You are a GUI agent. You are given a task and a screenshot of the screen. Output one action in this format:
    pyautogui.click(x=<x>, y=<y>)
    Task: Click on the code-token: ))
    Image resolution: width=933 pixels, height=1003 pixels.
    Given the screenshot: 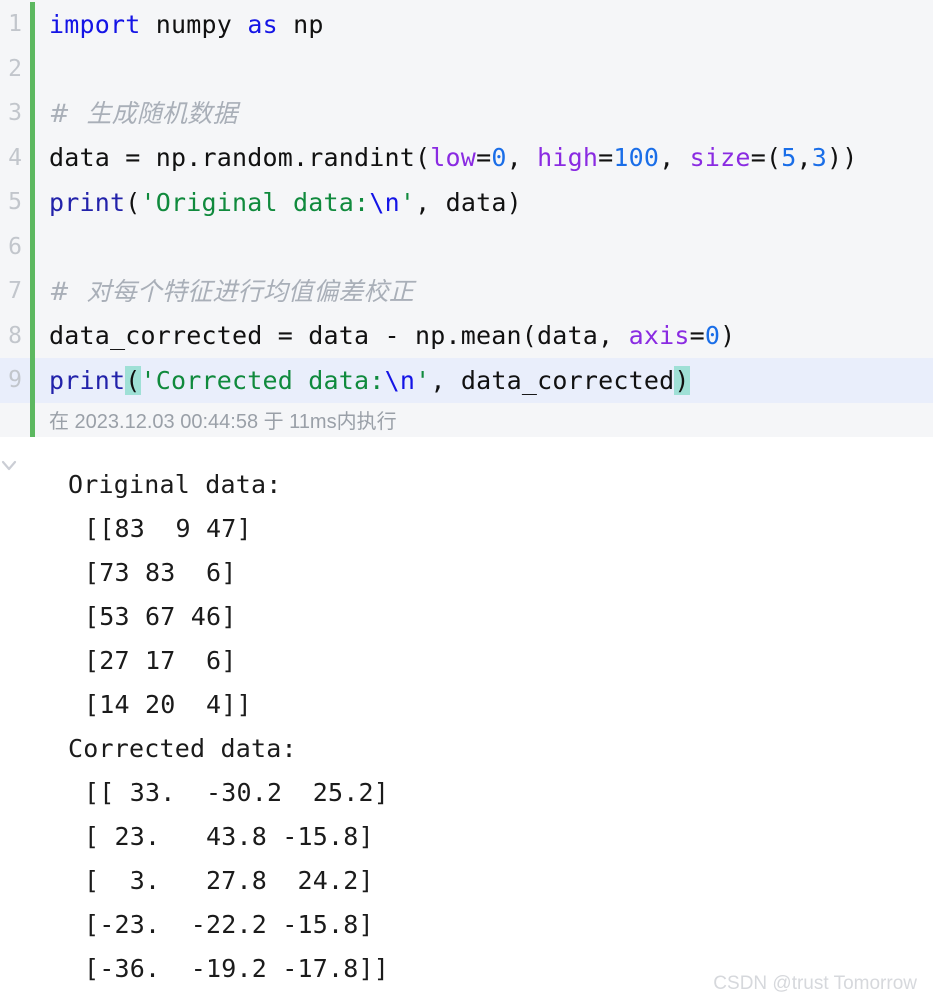 What is the action you would take?
    pyautogui.click(x=842, y=158)
    